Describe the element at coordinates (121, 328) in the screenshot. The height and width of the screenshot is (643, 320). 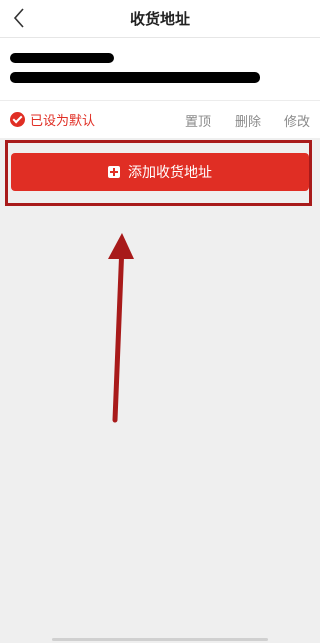
I see `annotation-arrow` at that location.